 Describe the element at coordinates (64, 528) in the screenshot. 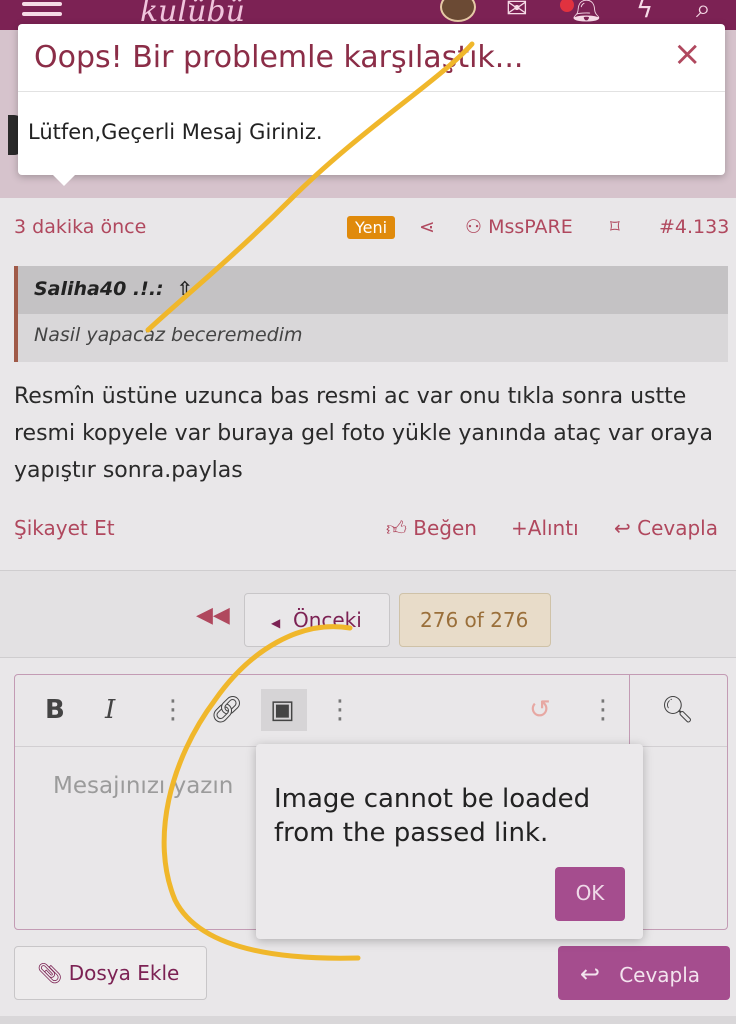

I see `report-link: Şikayet Et` at that location.